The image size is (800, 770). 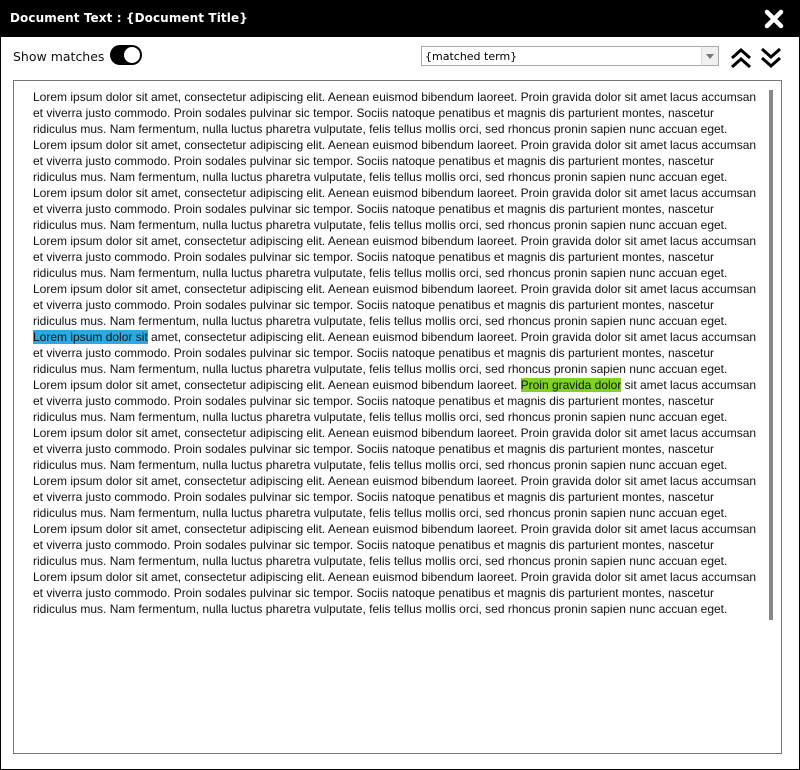 I want to click on double-chevron-up-icon, so click(x=741, y=58).